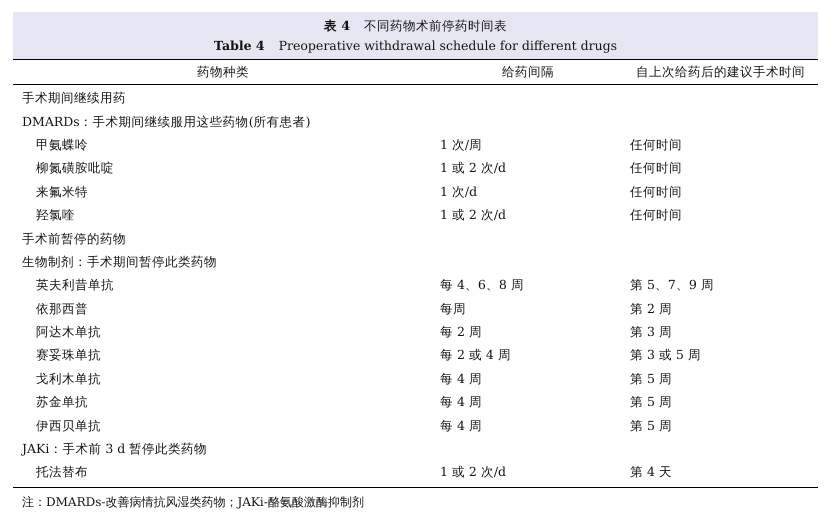  What do you see at coordinates (453, 309) in the screenshot?
I see `table-cell-text: 每周` at bounding box center [453, 309].